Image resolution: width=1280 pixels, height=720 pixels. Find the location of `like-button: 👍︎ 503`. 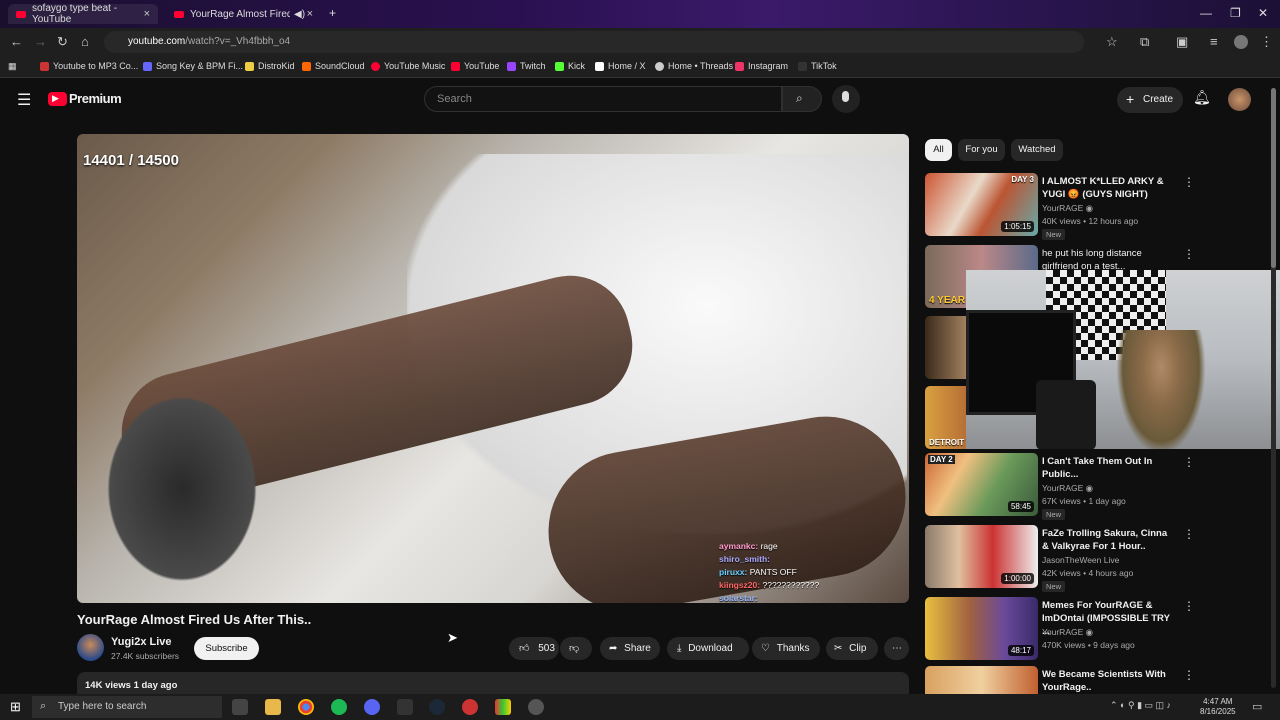

like-button: 👍︎ 503 is located at coordinates (534, 648).